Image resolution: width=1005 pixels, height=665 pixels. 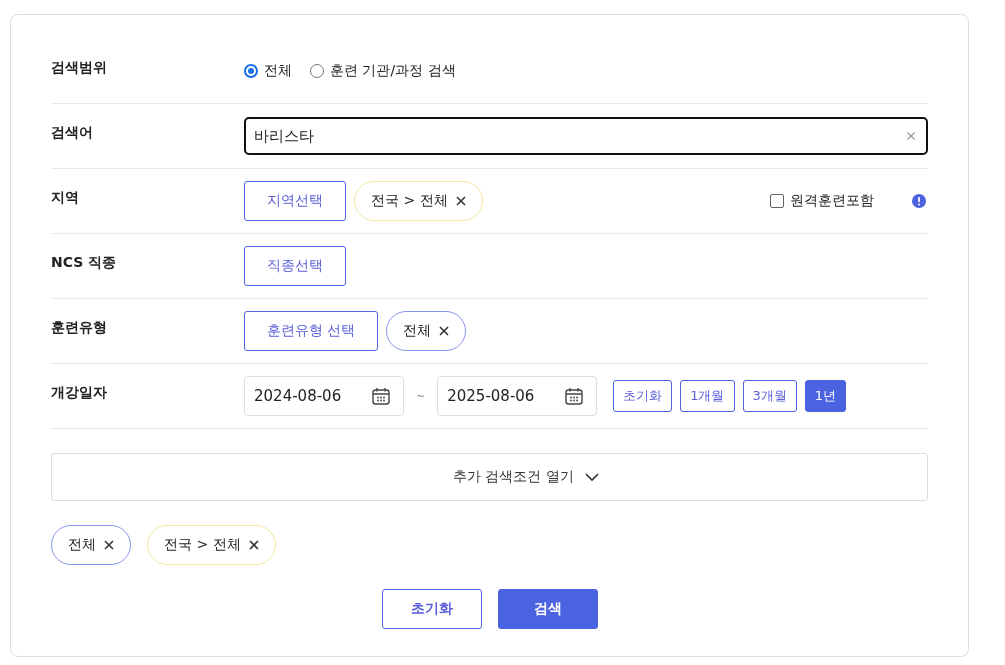 What do you see at coordinates (489, 477) in the screenshot?
I see `expand-button: 추가 검색조건 열기` at bounding box center [489, 477].